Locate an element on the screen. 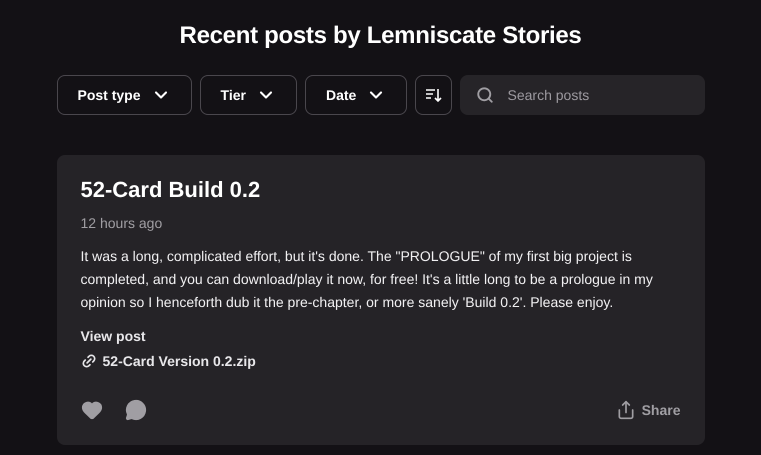 The width and height of the screenshot is (761, 455). share-button: Share is located at coordinates (648, 410).